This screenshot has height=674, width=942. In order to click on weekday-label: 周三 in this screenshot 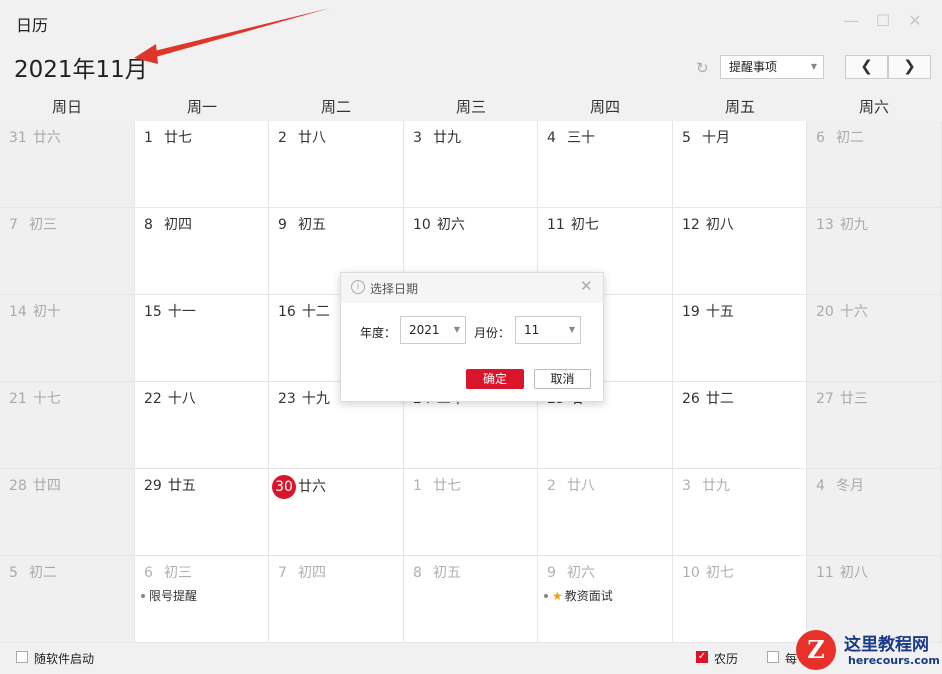, I will do `click(470, 107)`.